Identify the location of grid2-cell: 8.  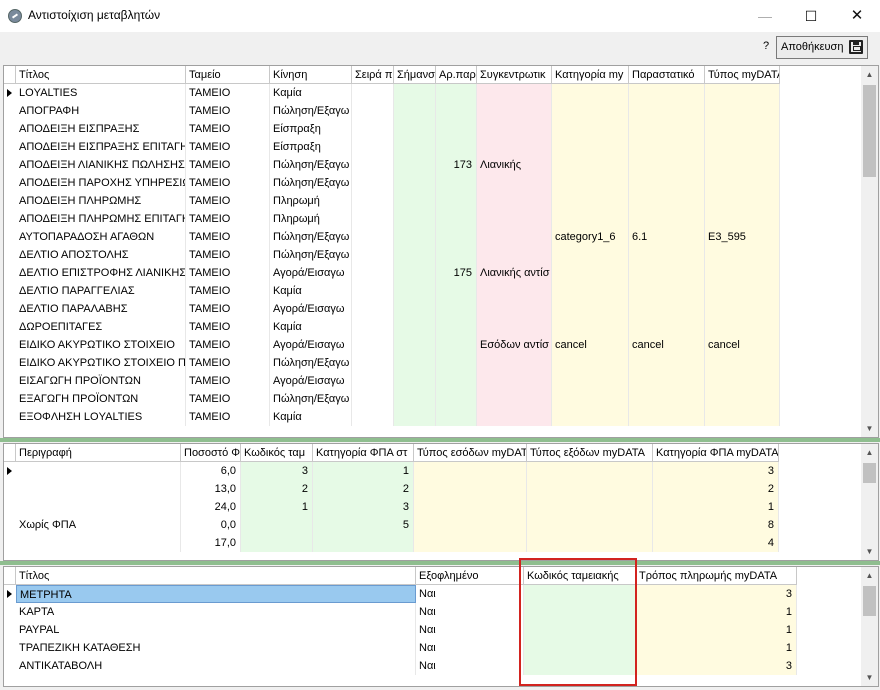
(716, 525).